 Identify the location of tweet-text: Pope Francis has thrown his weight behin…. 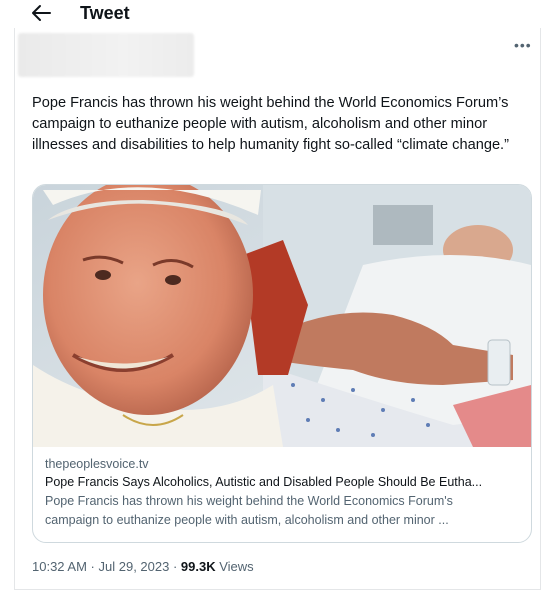
(270, 124).